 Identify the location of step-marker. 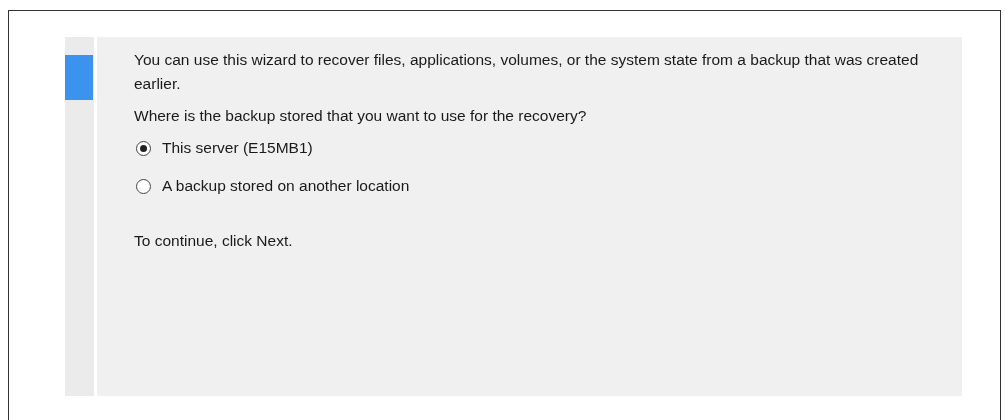
(79, 77).